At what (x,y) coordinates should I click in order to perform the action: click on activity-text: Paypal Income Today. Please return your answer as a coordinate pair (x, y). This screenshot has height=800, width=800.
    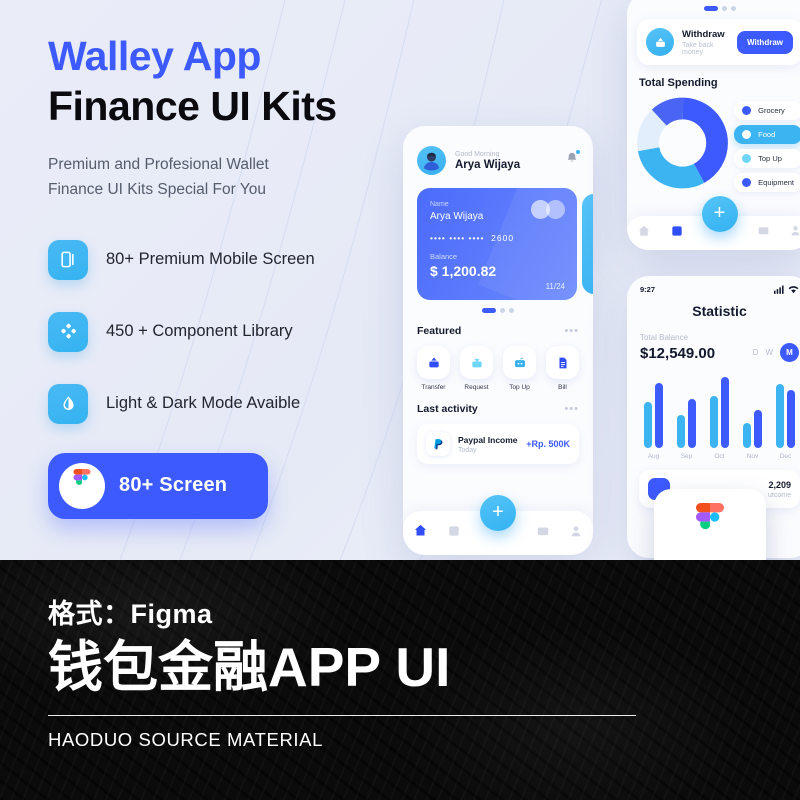
    Looking at the image, I should click on (488, 444).